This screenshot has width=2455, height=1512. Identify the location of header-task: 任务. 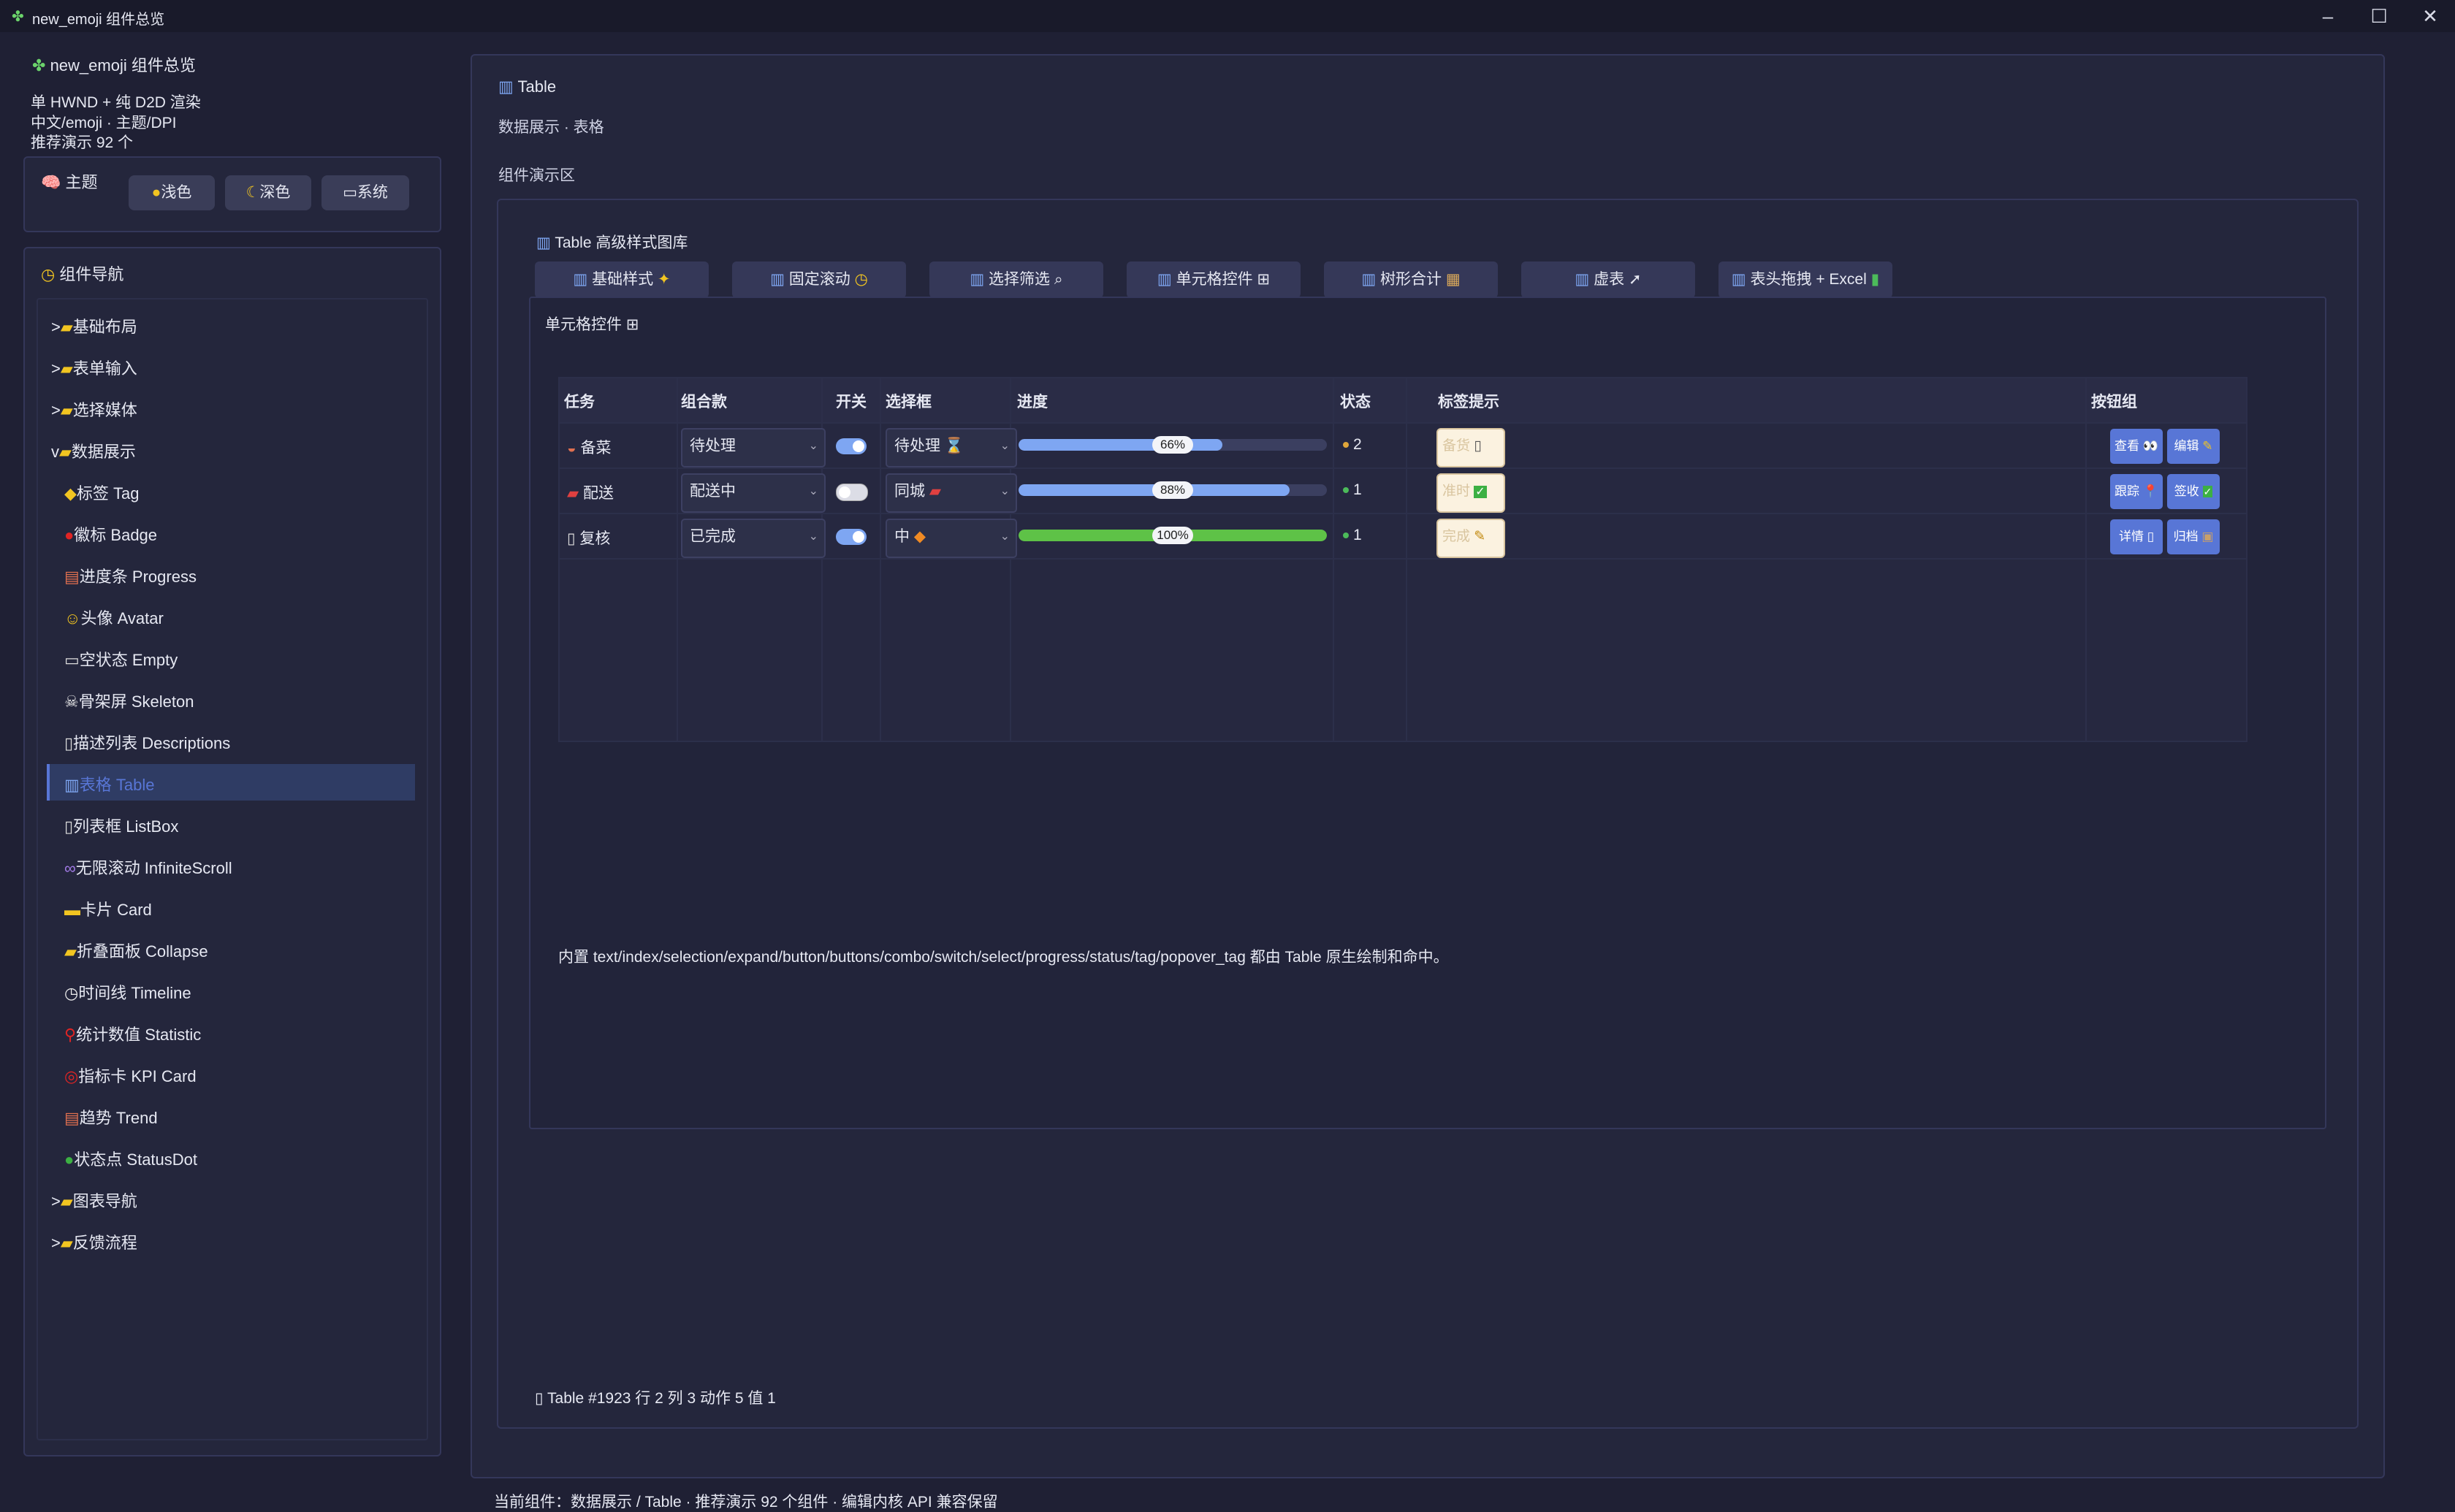
(579, 401).